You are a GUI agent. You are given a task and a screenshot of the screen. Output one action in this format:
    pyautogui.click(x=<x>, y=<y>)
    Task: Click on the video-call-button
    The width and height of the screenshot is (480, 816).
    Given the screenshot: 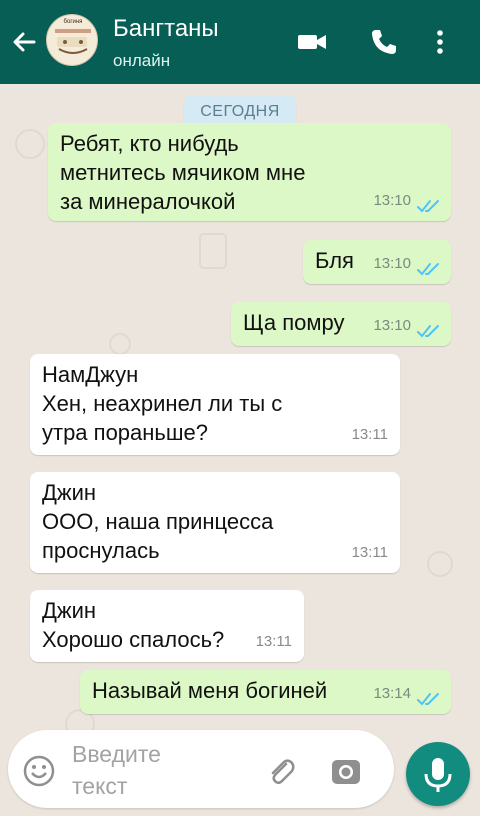 What is the action you would take?
    pyautogui.click(x=312, y=42)
    